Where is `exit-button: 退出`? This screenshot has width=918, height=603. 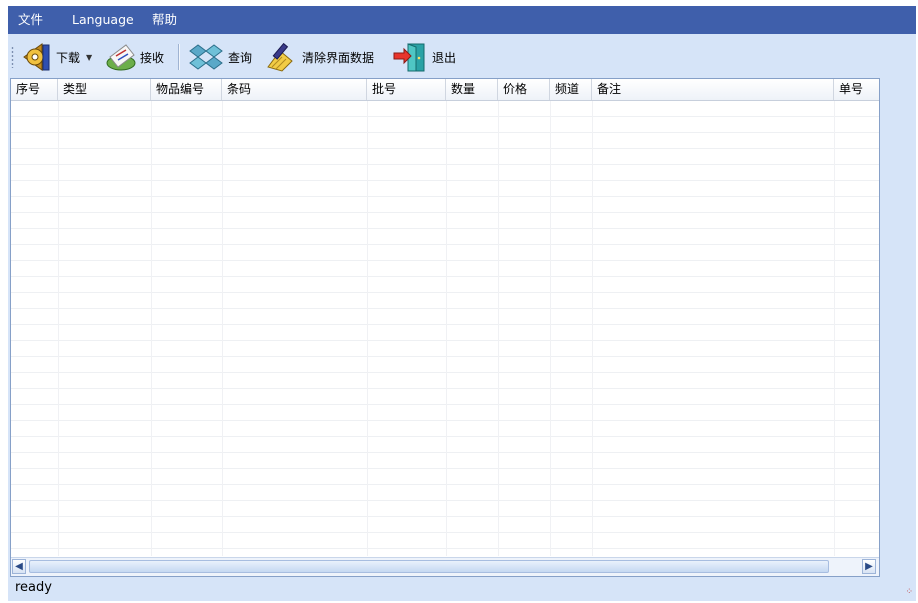 exit-button: 退出 is located at coordinates (424, 57).